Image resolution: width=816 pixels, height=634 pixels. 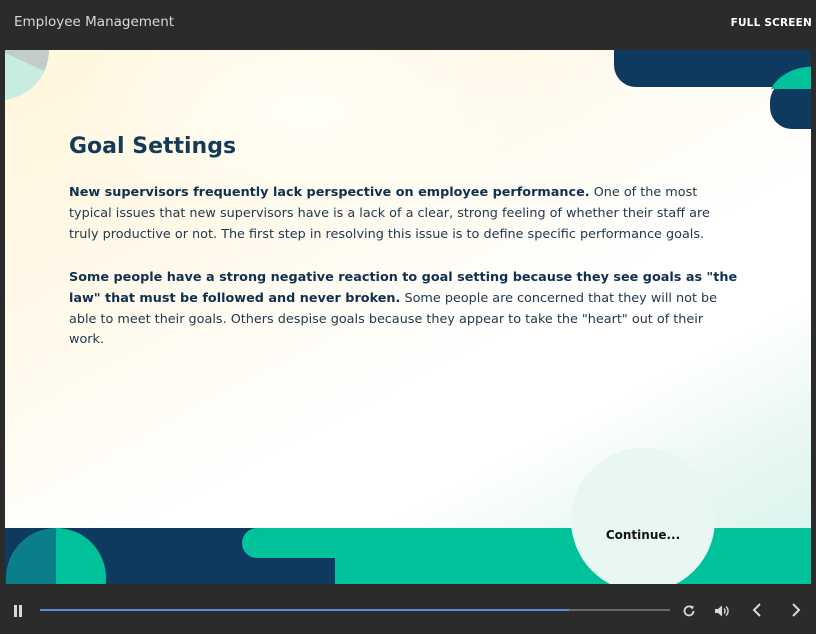 What do you see at coordinates (270, 570) in the screenshot?
I see `bottom-navy-pill` at bounding box center [270, 570].